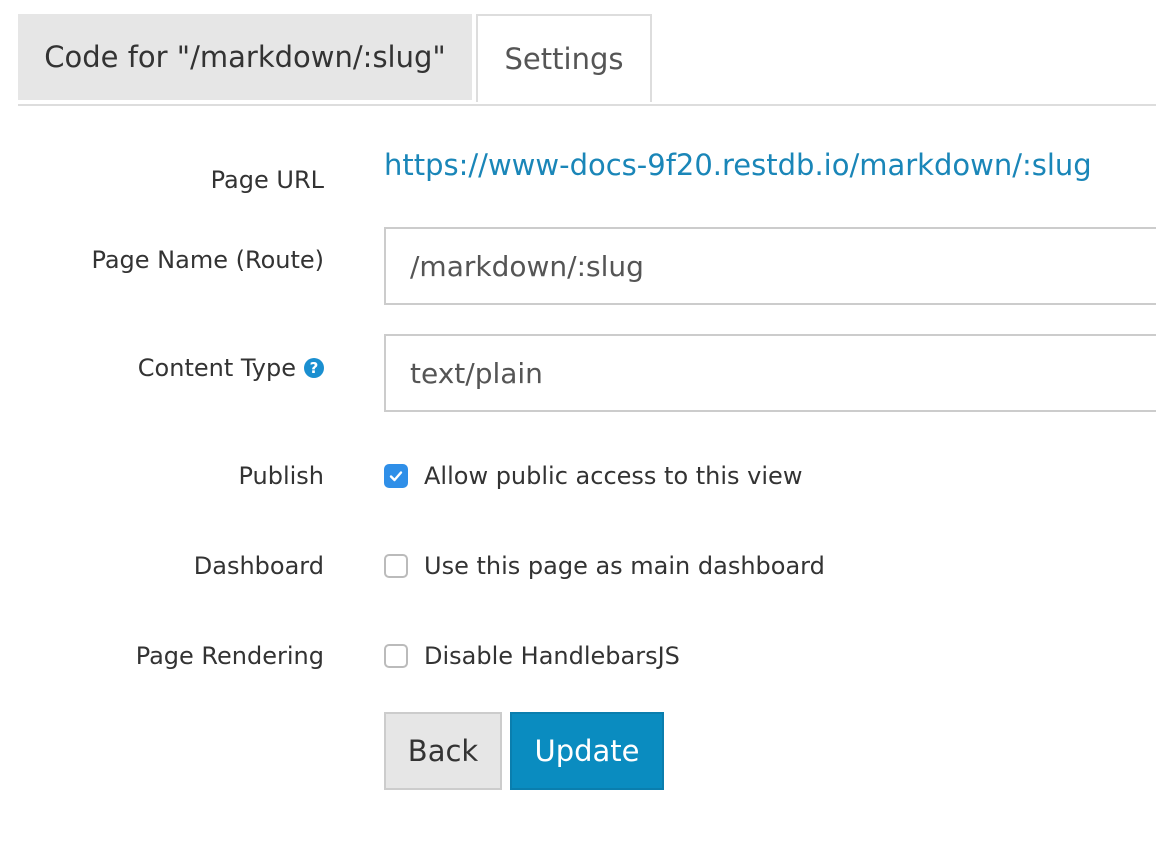 Image resolution: width=1156 pixels, height=856 pixels. I want to click on publish-option: Allow public access to this view, so click(593, 476).